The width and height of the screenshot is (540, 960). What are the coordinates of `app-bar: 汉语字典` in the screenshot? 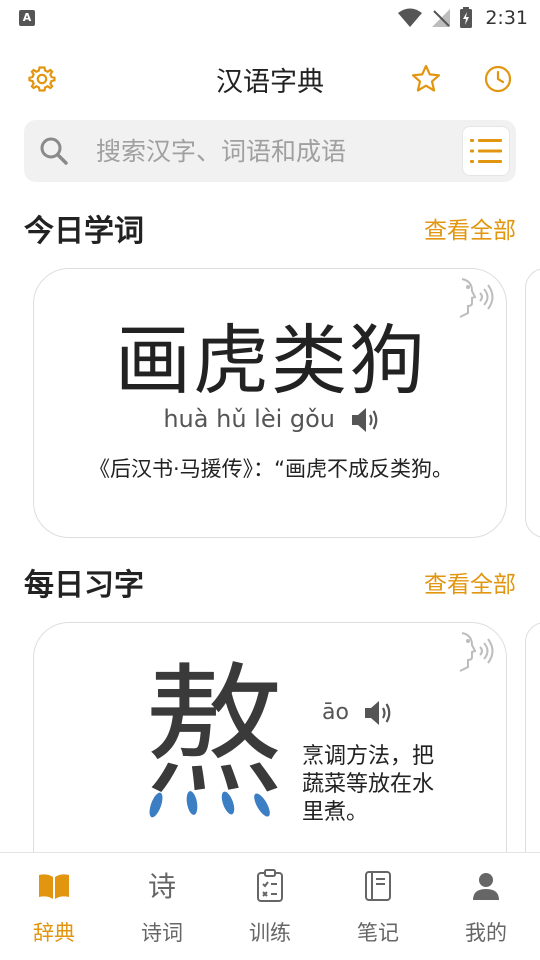 It's located at (270, 78).